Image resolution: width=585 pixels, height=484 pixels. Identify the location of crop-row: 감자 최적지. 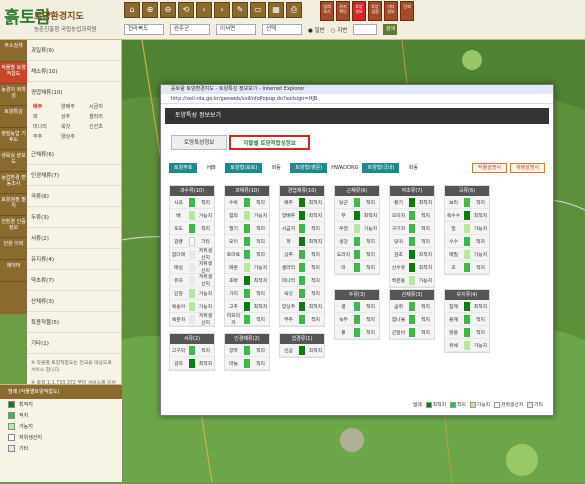
(192, 363).